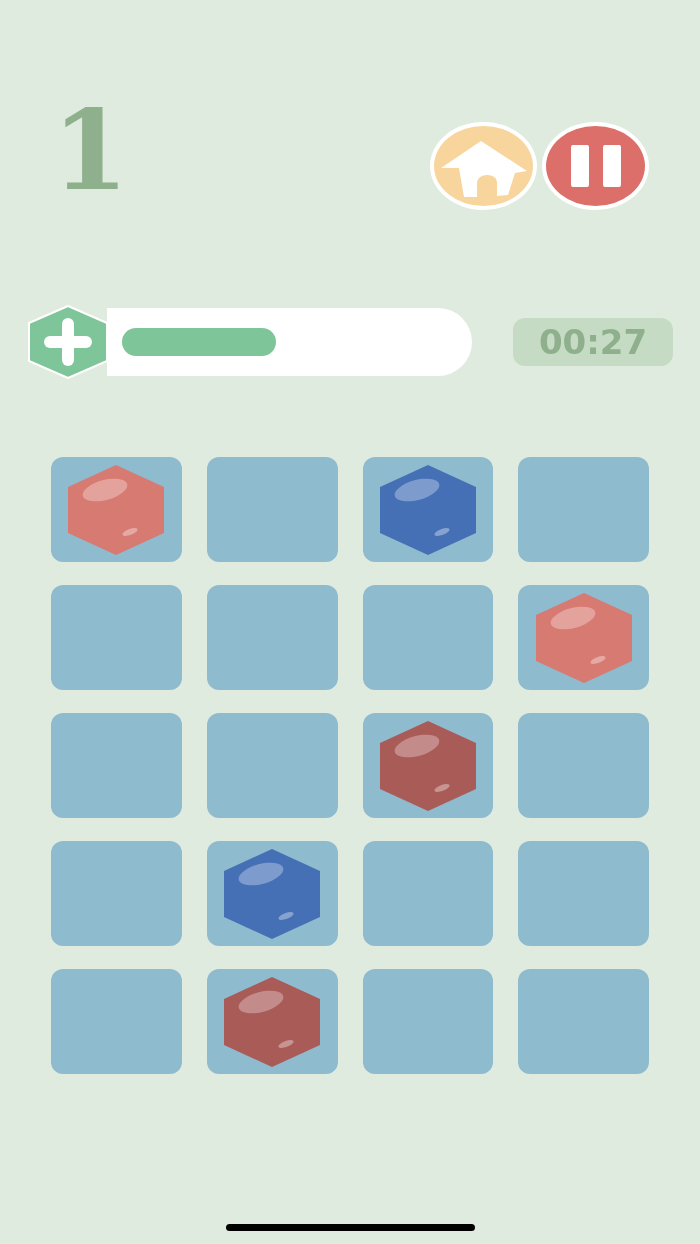 The image size is (700, 1244). Describe the element at coordinates (90, 151) in the screenshot. I see `score-counter: 1` at that location.